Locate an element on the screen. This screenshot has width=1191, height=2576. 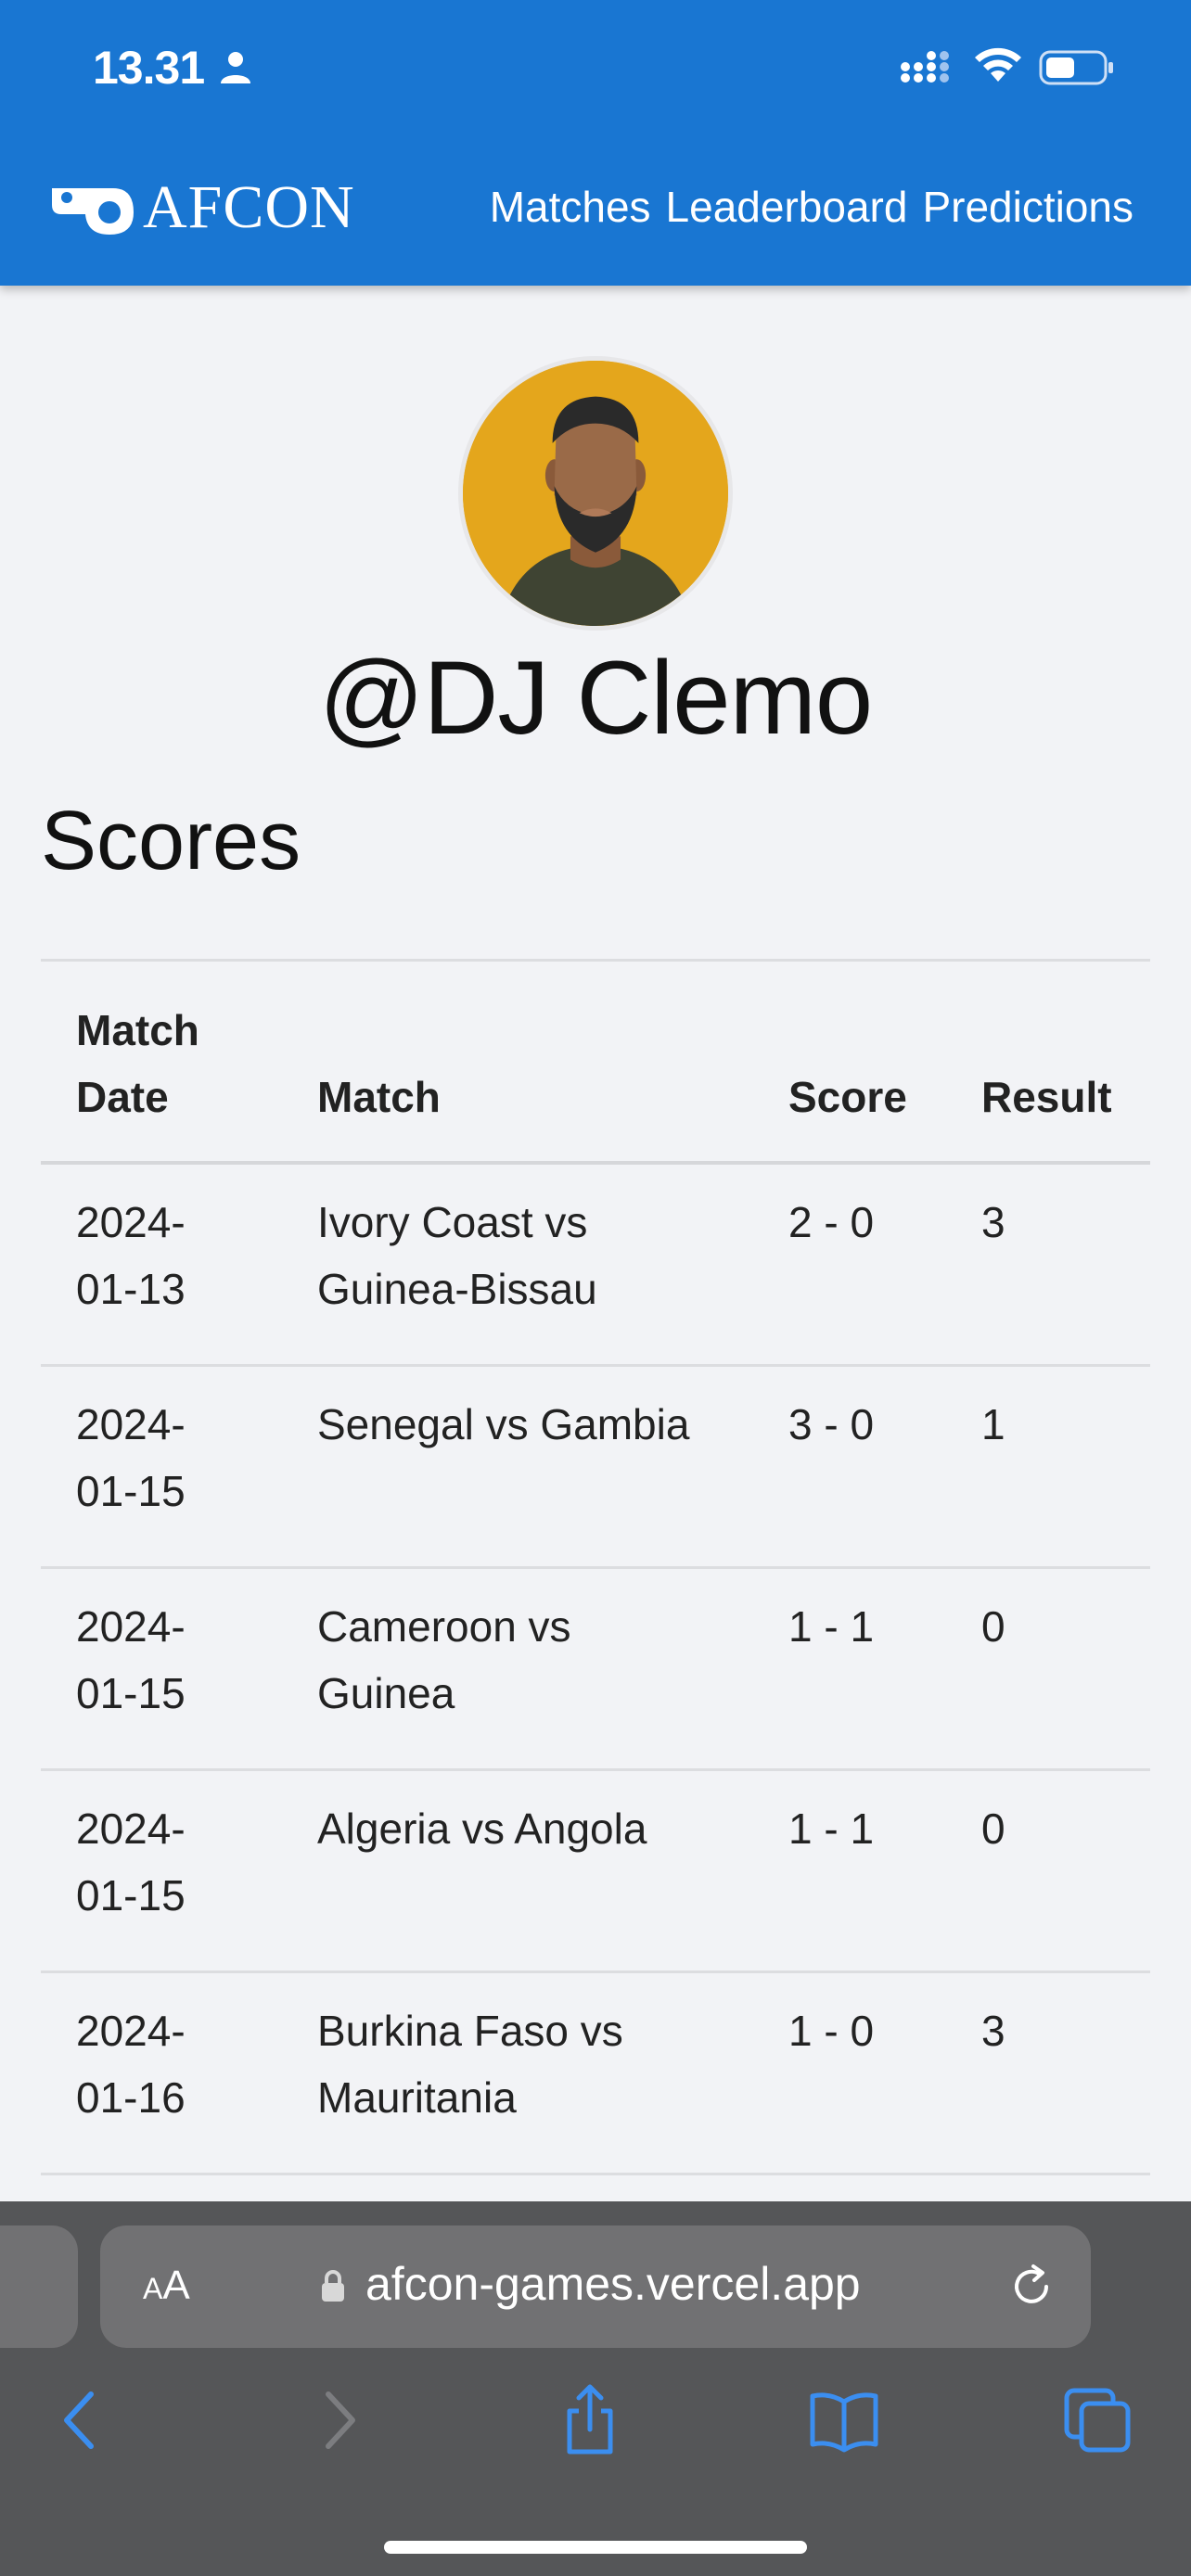
column-header-match-date: Match Date is located at coordinates (137, 1063).